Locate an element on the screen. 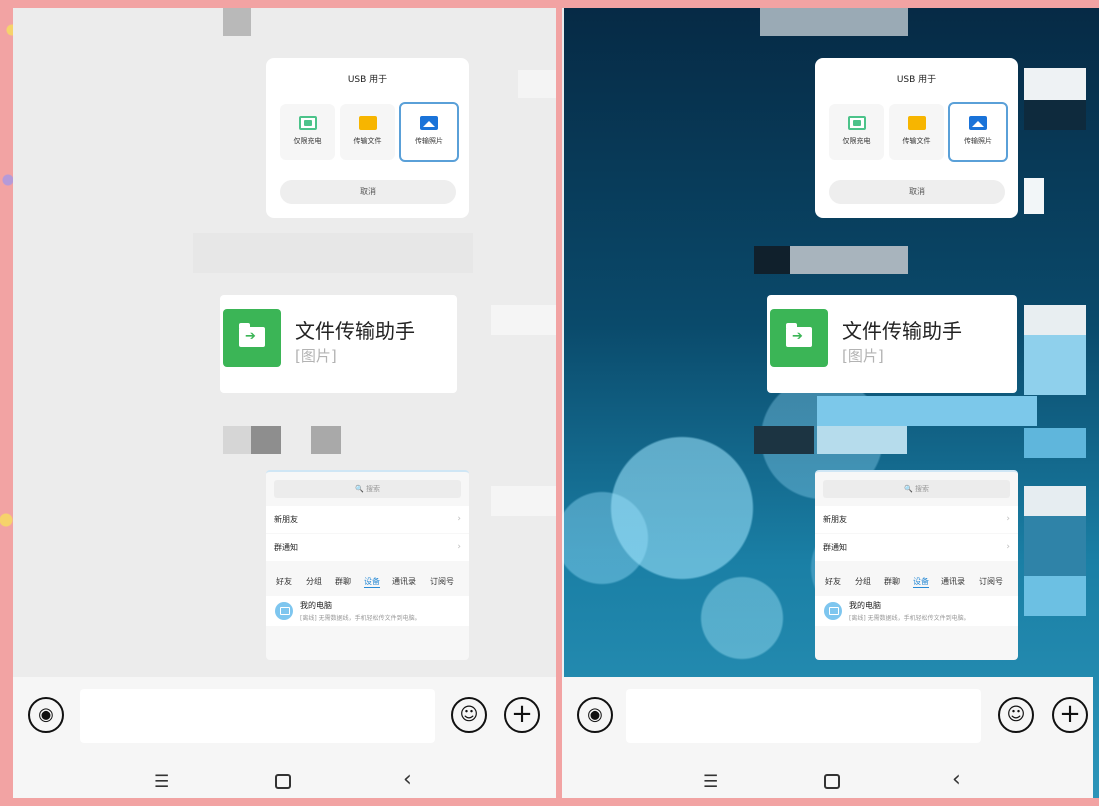 The image size is (1099, 806). device-description: [离线] 无需数据线，手机轻松传文件到电脑。 is located at coordinates (909, 618).